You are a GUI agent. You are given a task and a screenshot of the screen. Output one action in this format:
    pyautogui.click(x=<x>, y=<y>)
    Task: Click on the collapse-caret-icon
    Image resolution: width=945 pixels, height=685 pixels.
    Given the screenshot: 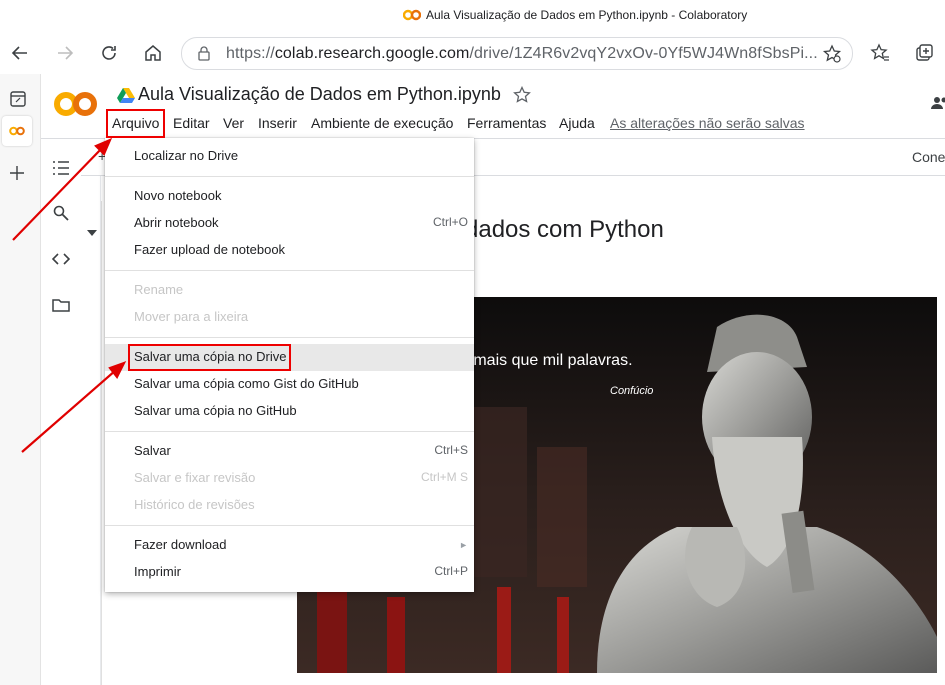 What is the action you would take?
    pyautogui.click(x=92, y=233)
    